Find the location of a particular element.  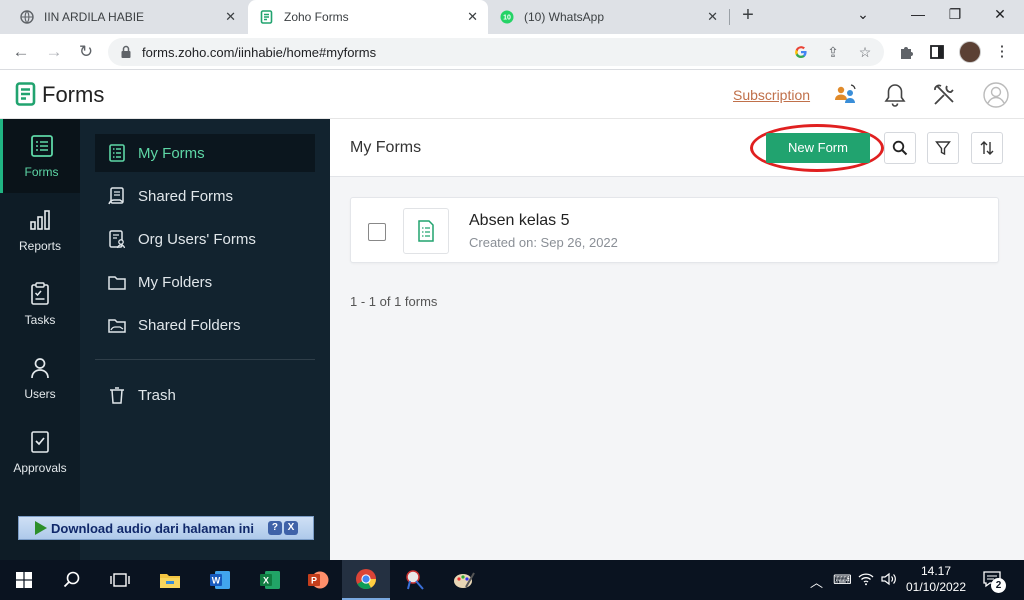

help-button: ? is located at coordinates (274, 528).